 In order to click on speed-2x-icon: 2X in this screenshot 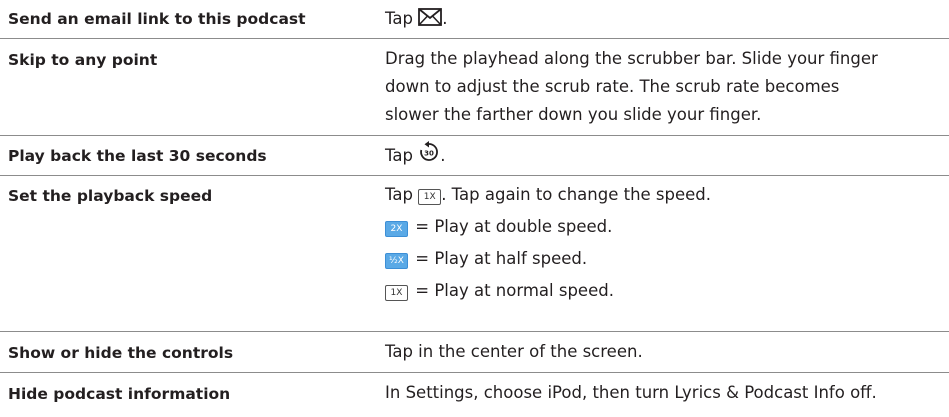, I will do `click(396, 229)`.